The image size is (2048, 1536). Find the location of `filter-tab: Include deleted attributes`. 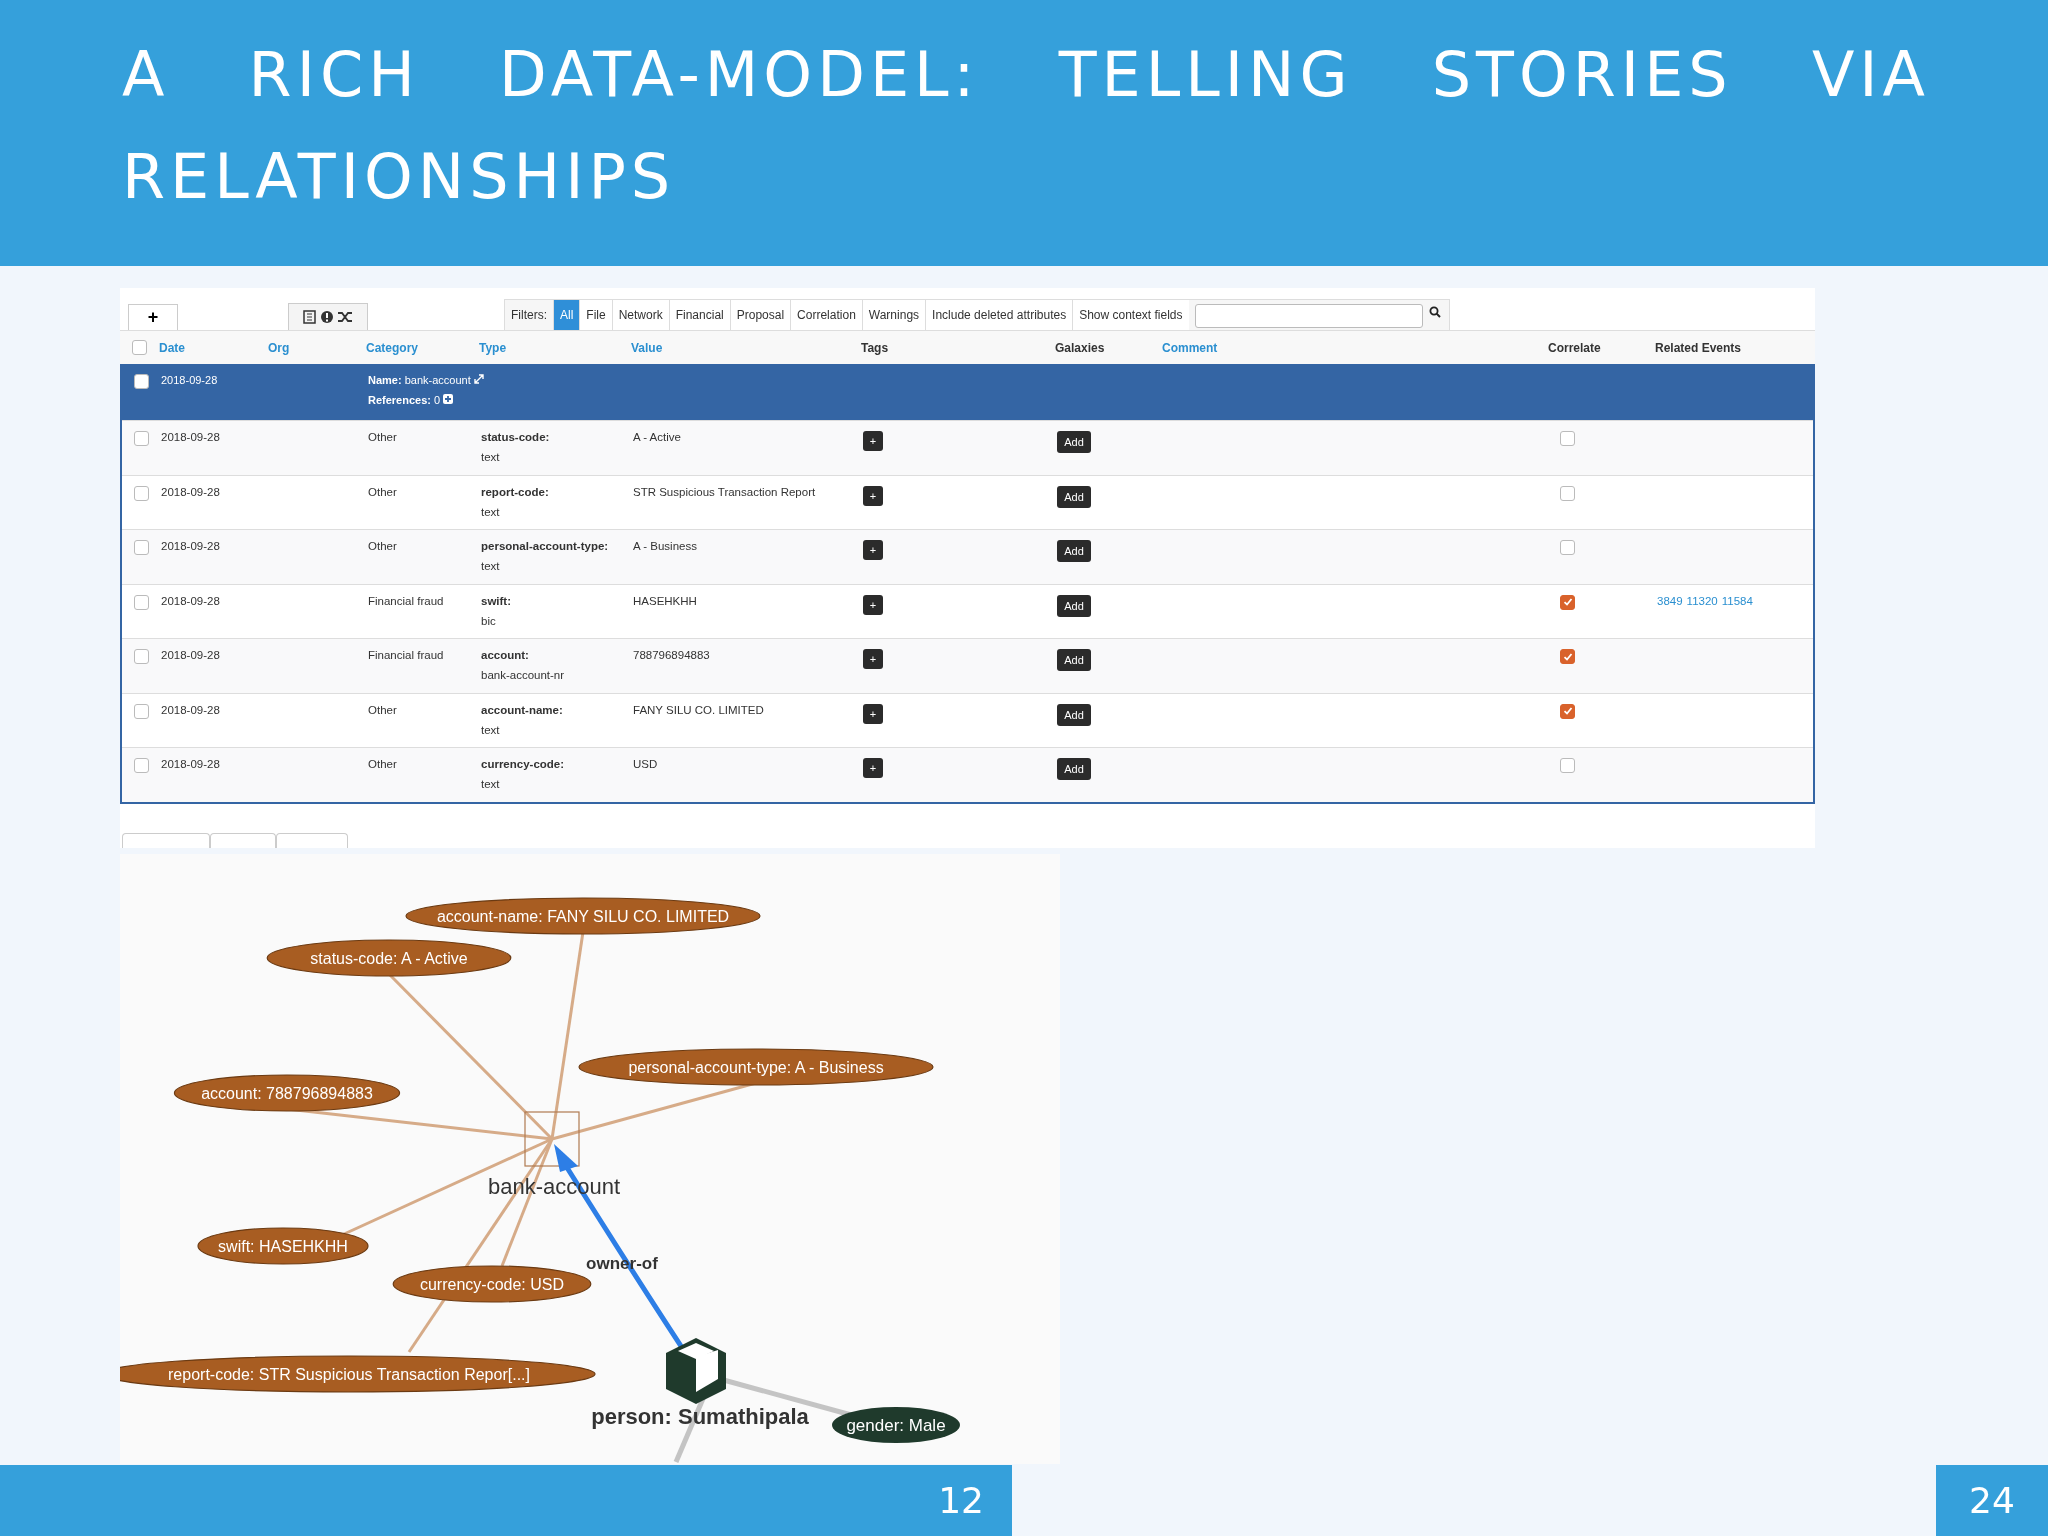

filter-tab: Include deleted attributes is located at coordinates (999, 315).